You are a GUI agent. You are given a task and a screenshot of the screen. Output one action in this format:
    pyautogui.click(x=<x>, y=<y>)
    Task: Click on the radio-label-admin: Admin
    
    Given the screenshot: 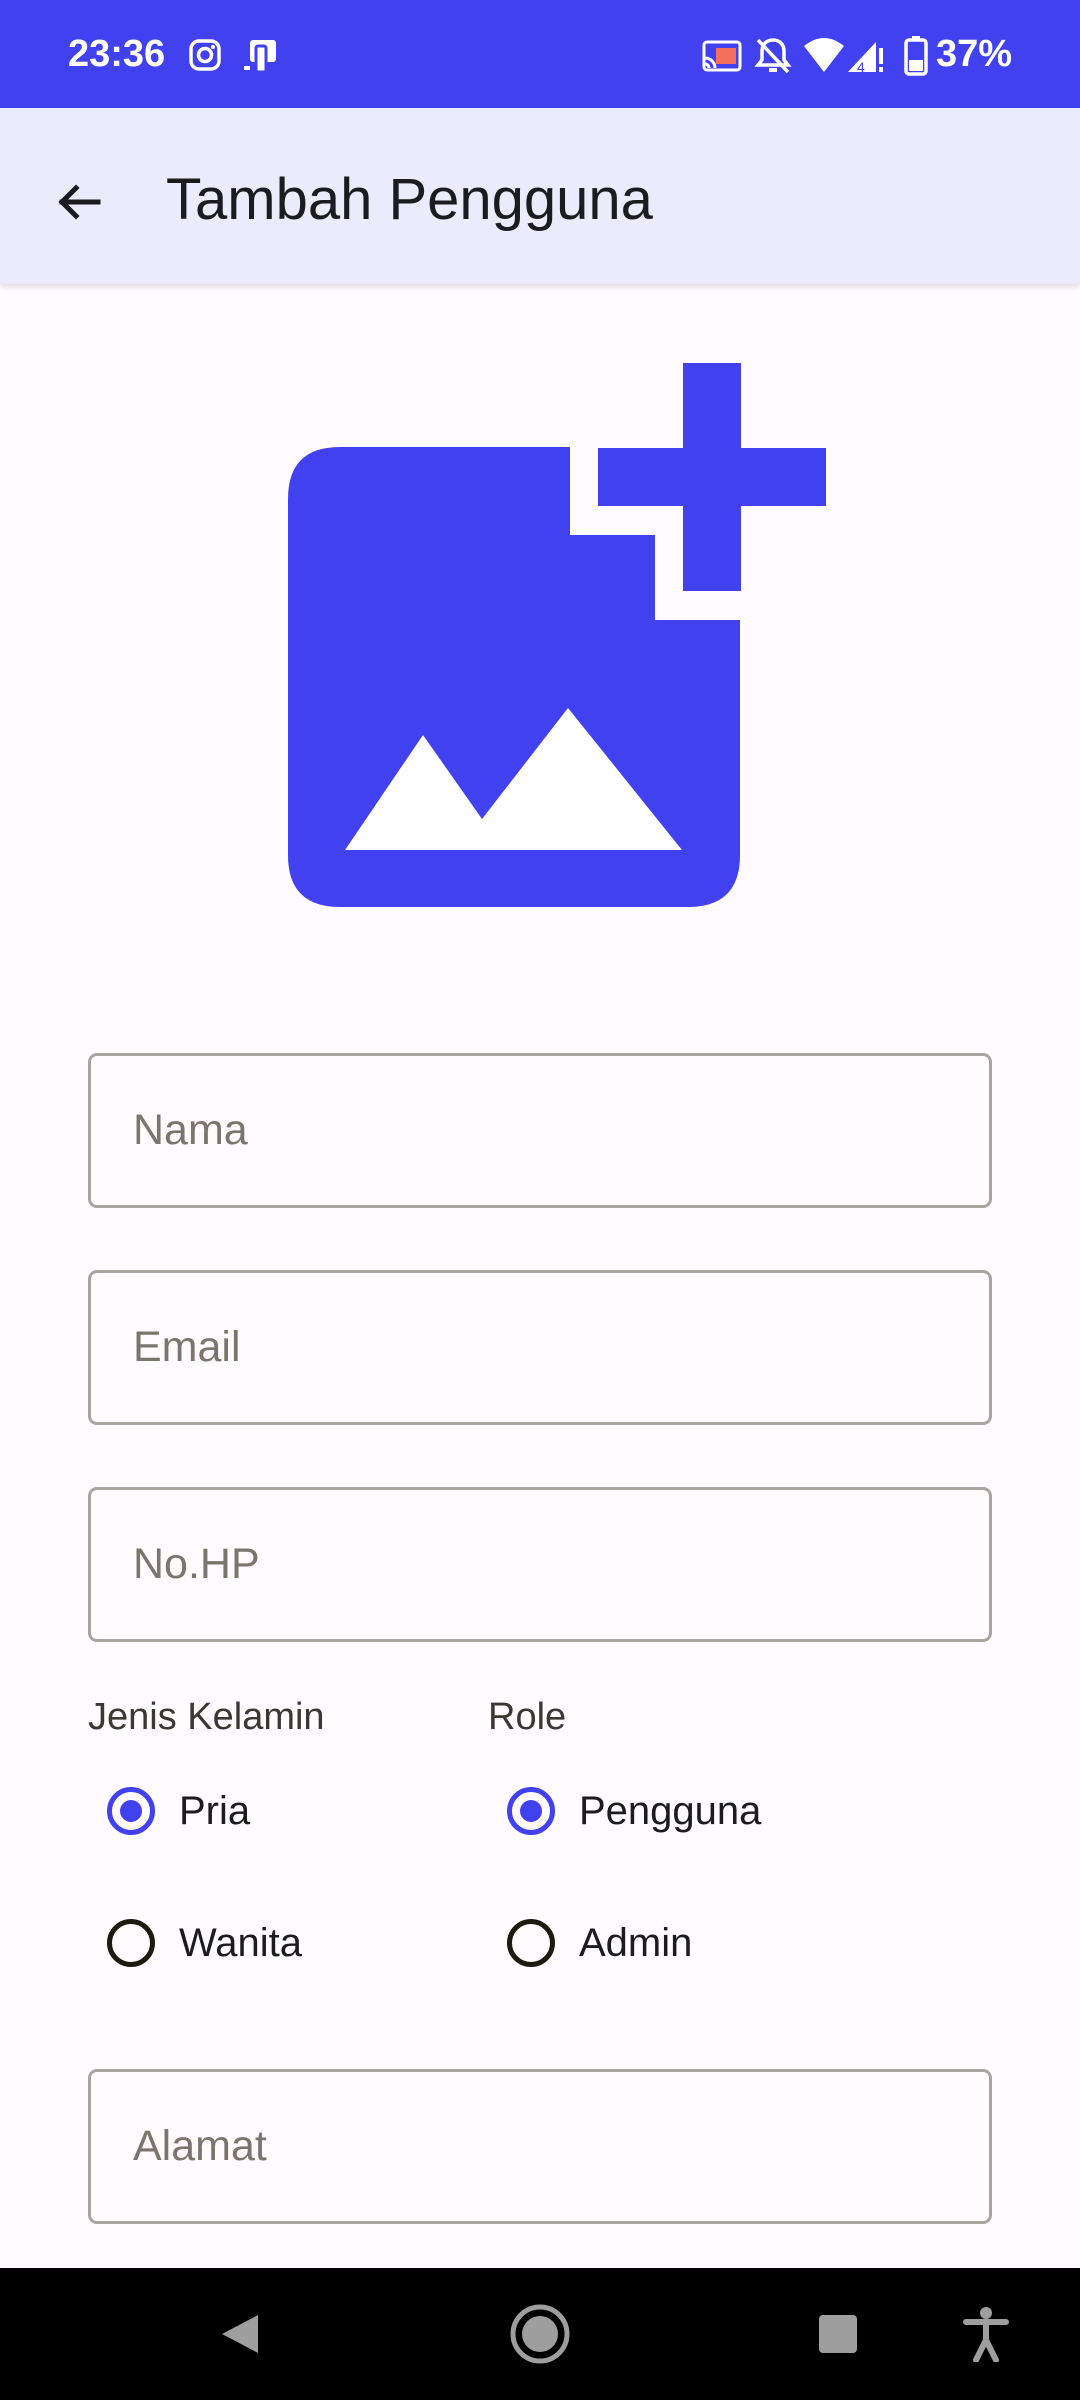 What is the action you would take?
    pyautogui.click(x=636, y=1942)
    